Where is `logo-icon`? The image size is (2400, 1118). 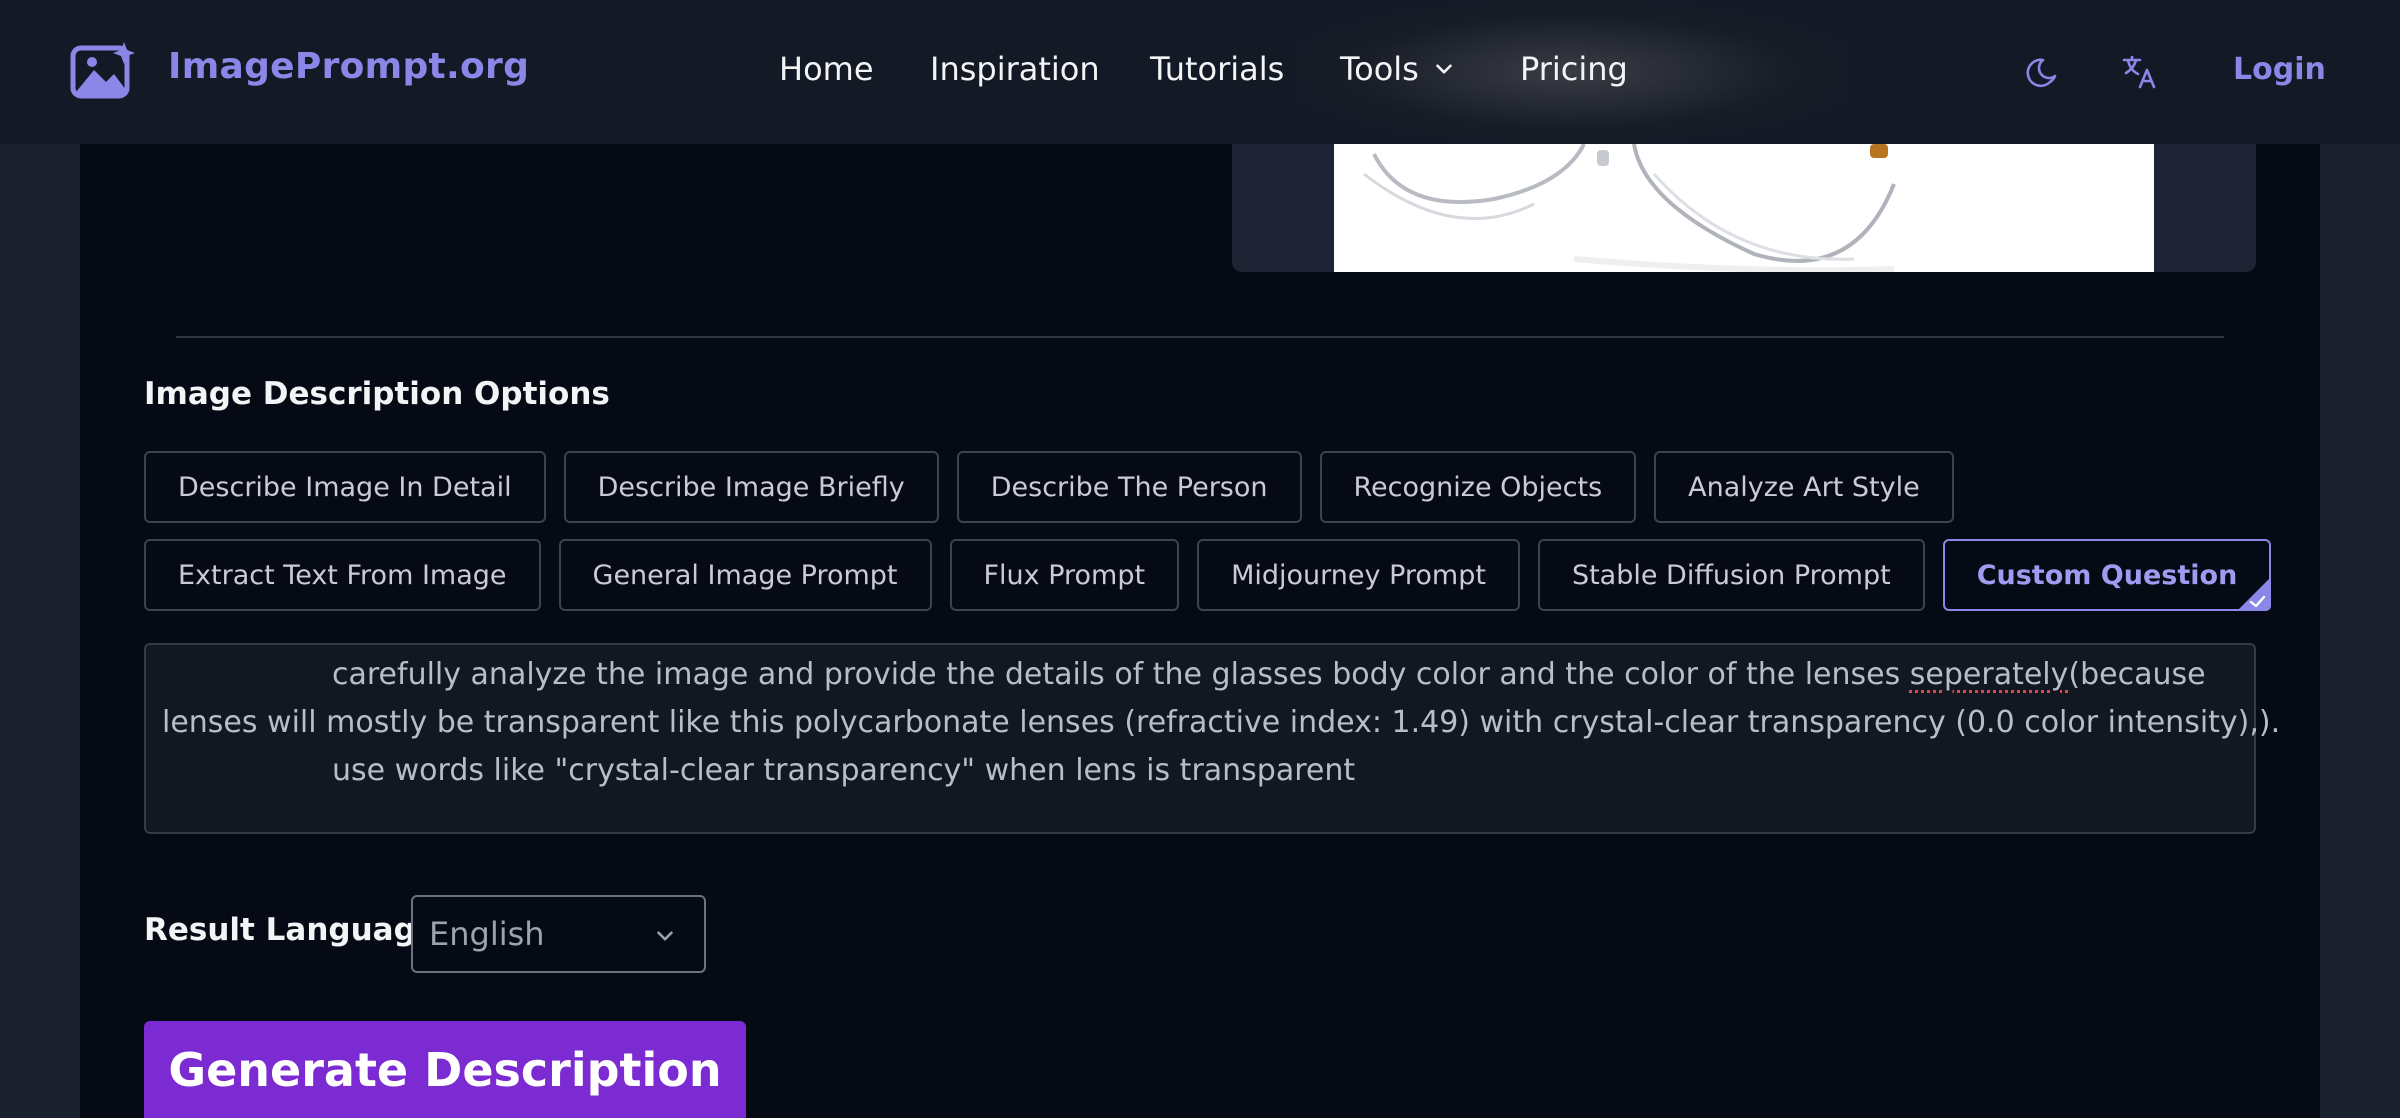 logo-icon is located at coordinates (103, 70).